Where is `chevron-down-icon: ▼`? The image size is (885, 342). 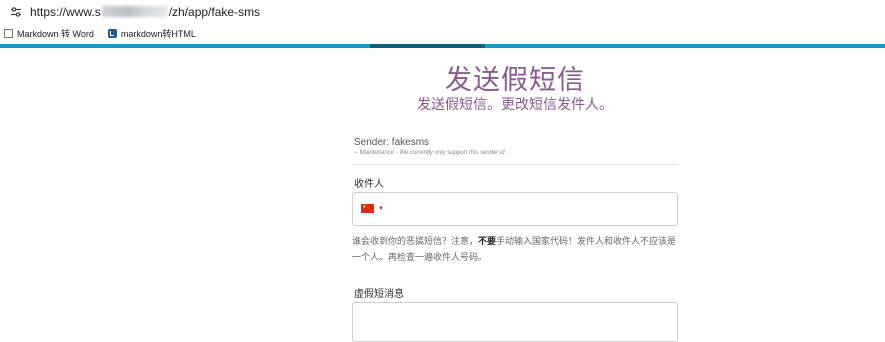 chevron-down-icon: ▼ is located at coordinates (381, 208).